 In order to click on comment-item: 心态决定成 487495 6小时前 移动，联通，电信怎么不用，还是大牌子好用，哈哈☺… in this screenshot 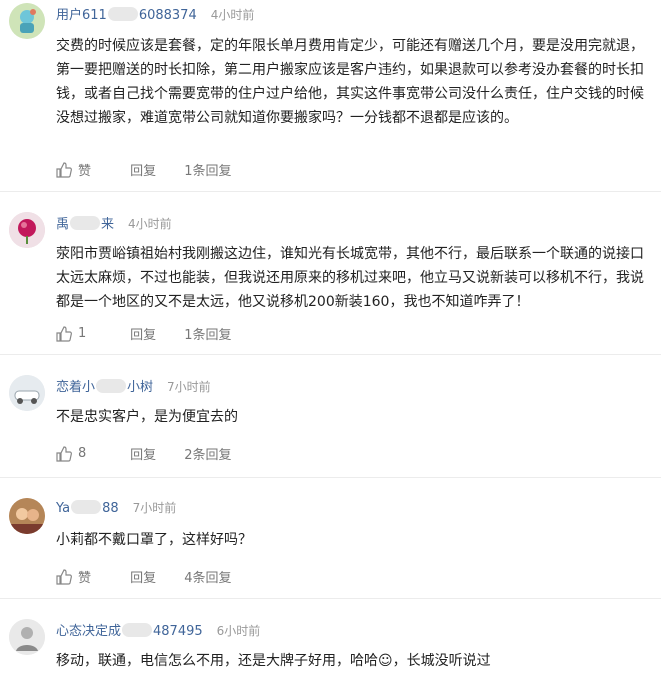, I will do `click(330, 642)`.